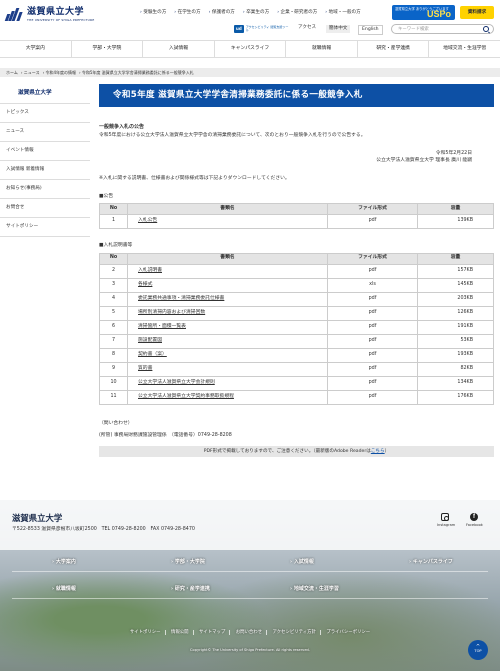  Describe the element at coordinates (455, 369) in the screenshot. I see `cell-file-size: 82KB` at that location.